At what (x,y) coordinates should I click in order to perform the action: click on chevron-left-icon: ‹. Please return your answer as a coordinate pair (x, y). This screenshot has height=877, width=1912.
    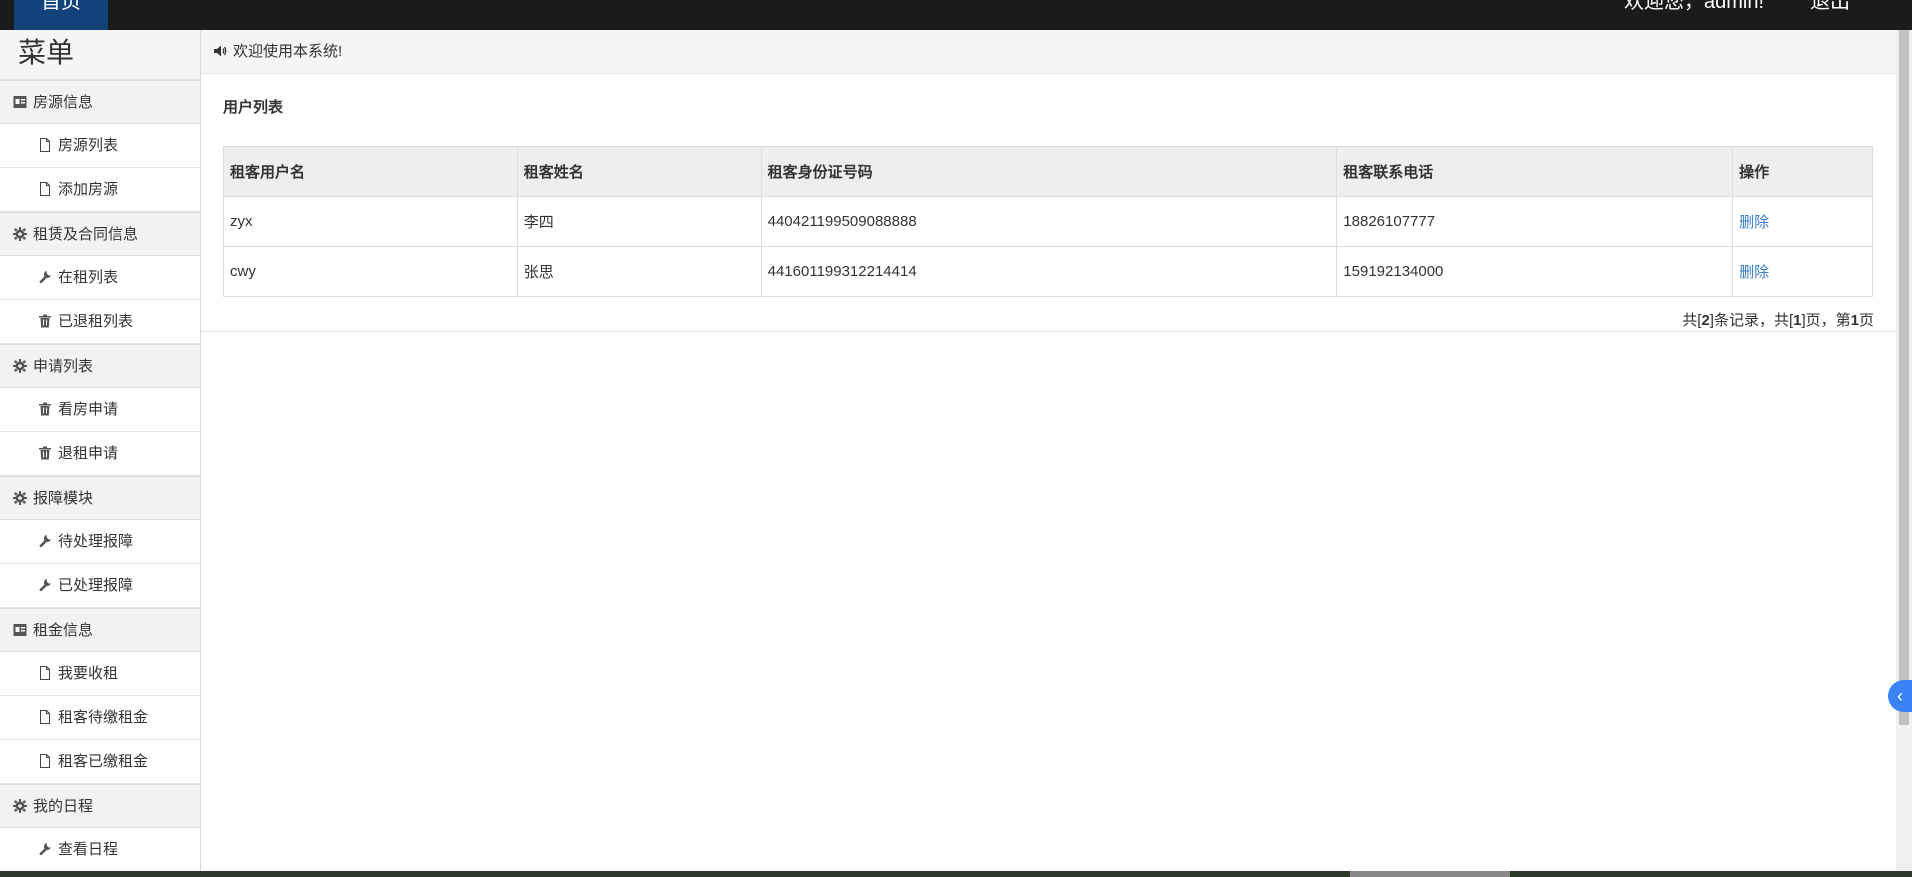
    Looking at the image, I should click on (1900, 696).